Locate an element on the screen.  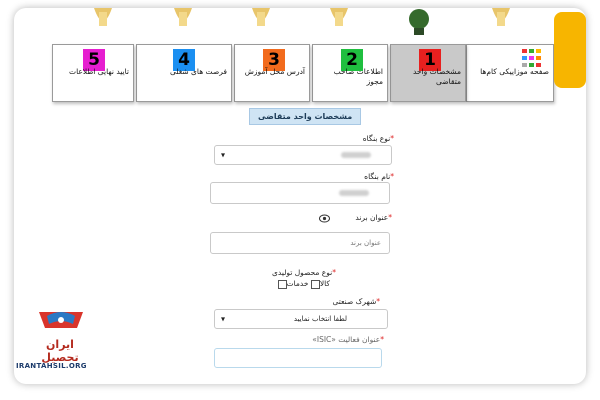
step-label: صفحه موزاییکی کام‌ها is located at coordinates (514, 71).